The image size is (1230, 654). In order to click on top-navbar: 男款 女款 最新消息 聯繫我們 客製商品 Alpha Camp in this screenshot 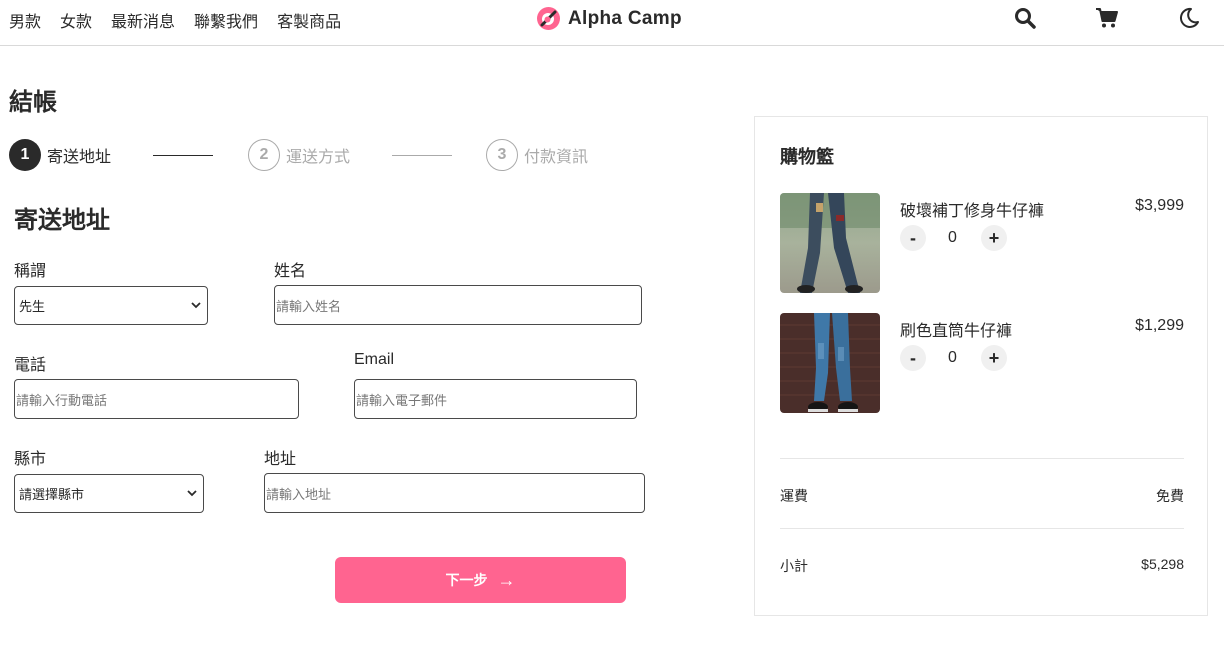, I will do `click(612, 23)`.